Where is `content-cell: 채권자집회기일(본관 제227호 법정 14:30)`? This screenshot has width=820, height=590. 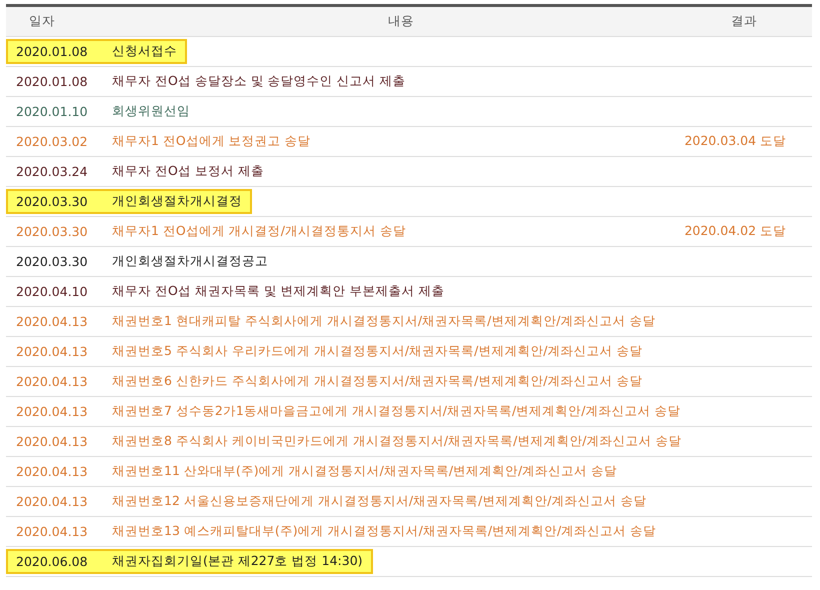 content-cell: 채권자집회기일(본관 제227호 법정 14:30) is located at coordinates (237, 561).